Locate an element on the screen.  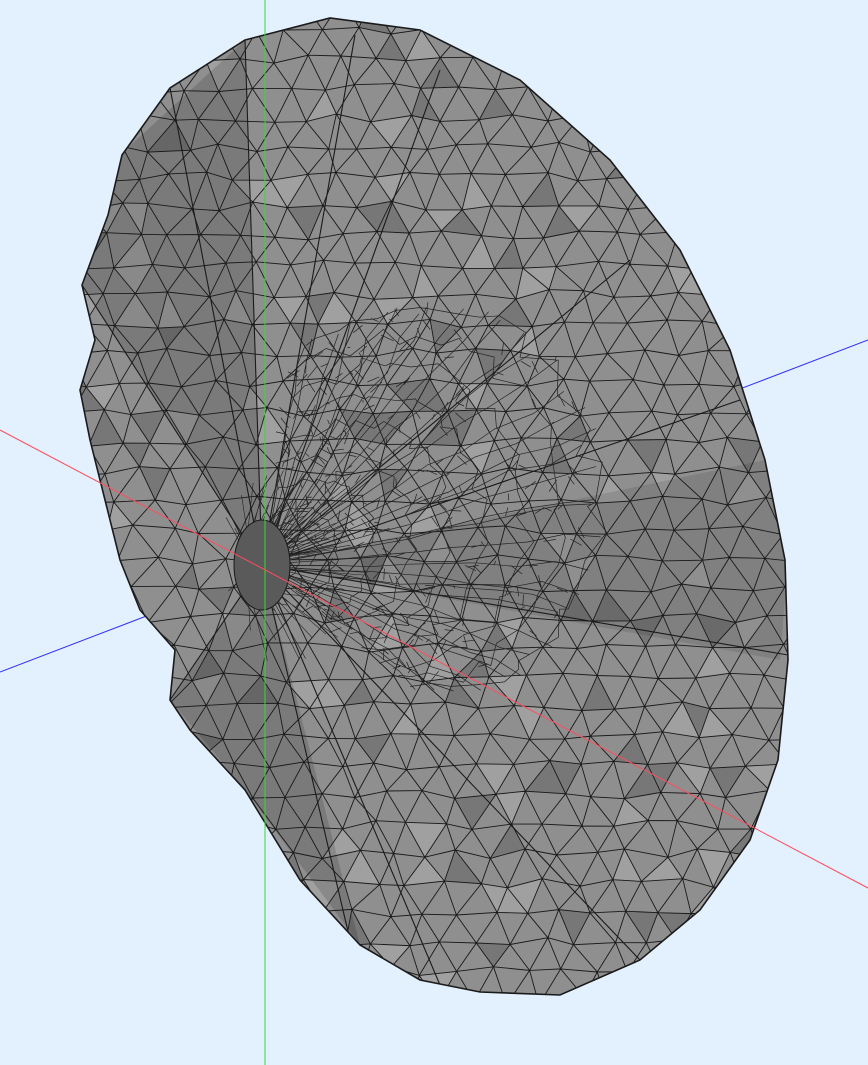
cone-throat is located at coordinates (262, 565).